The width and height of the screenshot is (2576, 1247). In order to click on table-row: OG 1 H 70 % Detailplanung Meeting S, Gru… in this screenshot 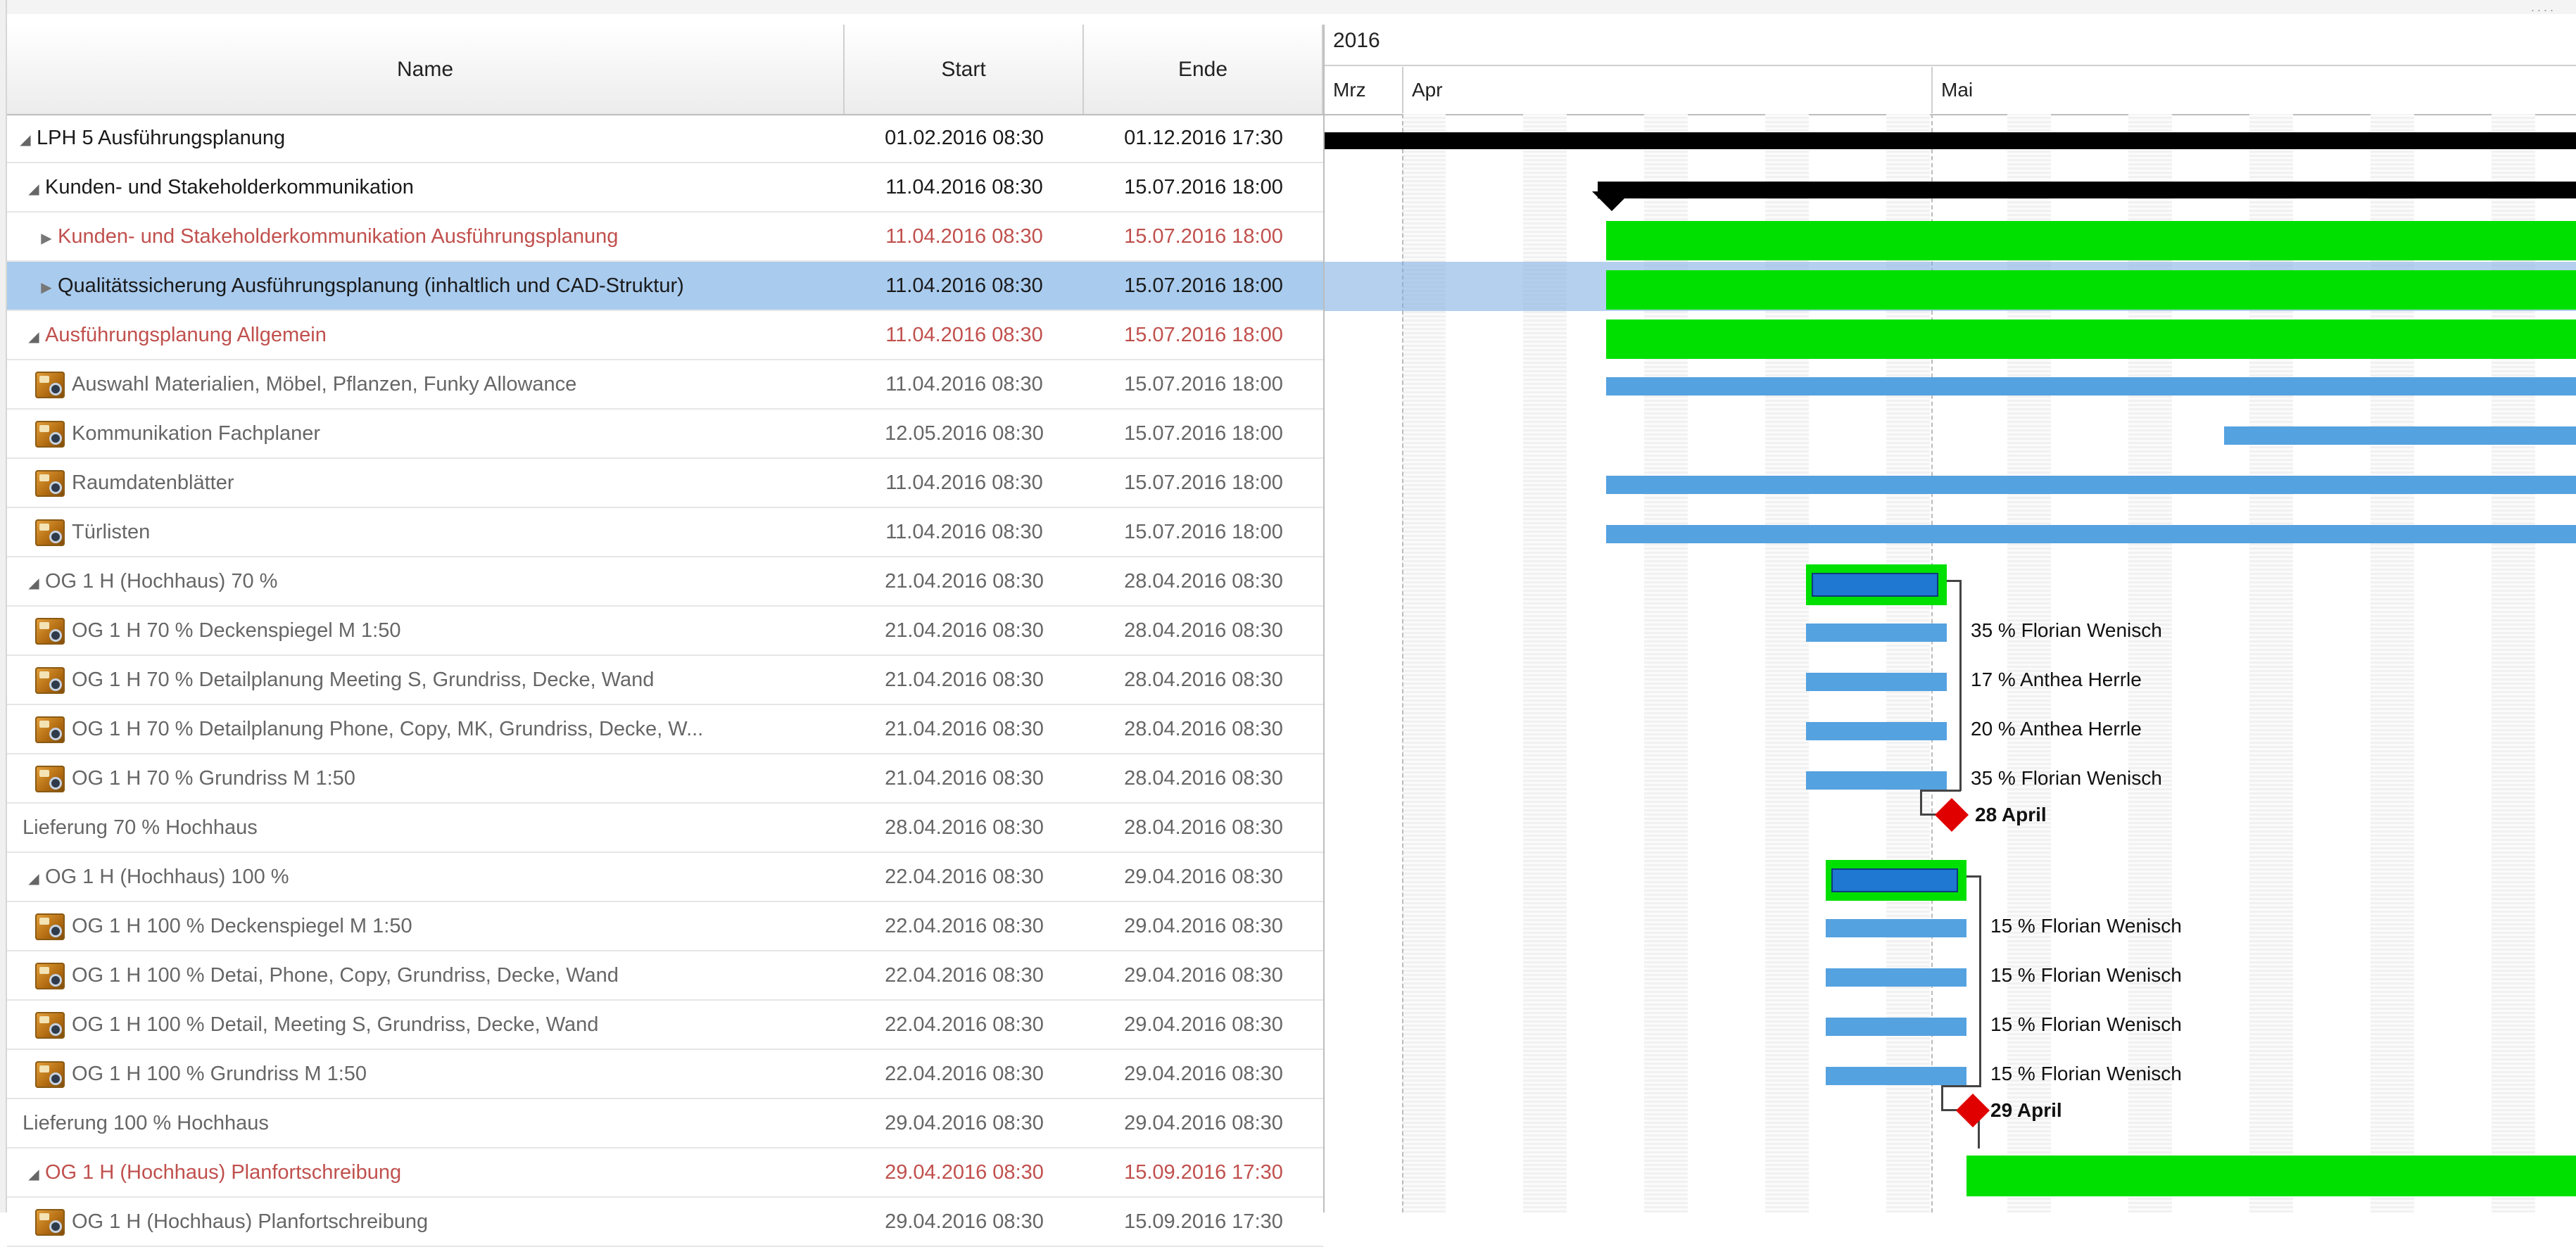, I will do `click(665, 680)`.